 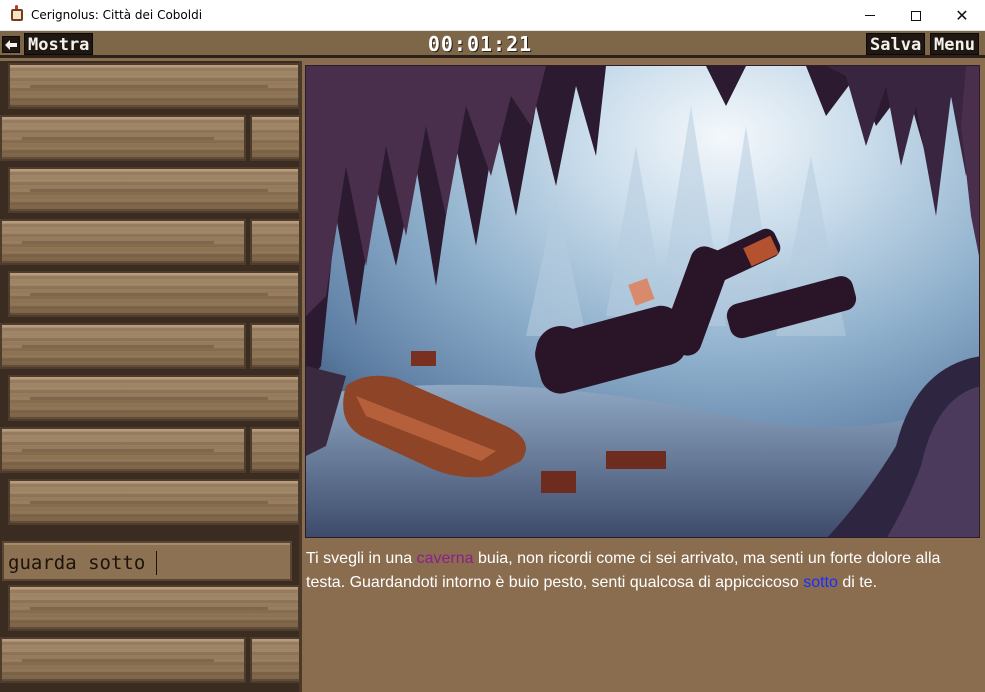 What do you see at coordinates (896, 44) in the screenshot?
I see `save-button: Salva` at bounding box center [896, 44].